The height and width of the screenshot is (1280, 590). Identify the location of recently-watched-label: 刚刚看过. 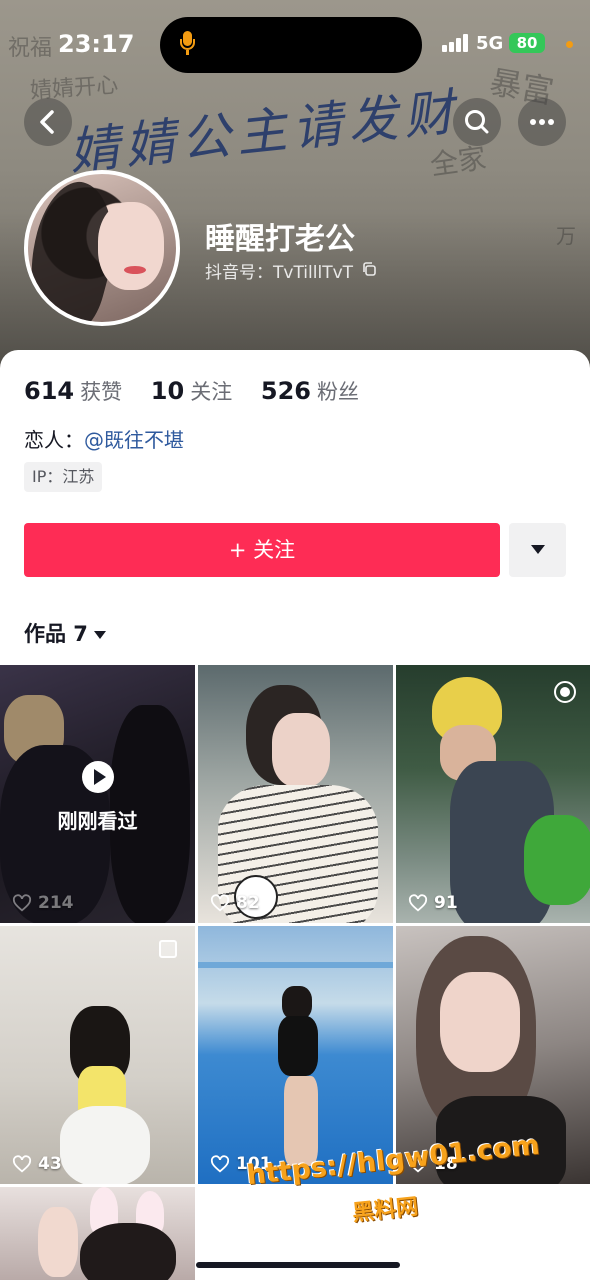
(97, 821).